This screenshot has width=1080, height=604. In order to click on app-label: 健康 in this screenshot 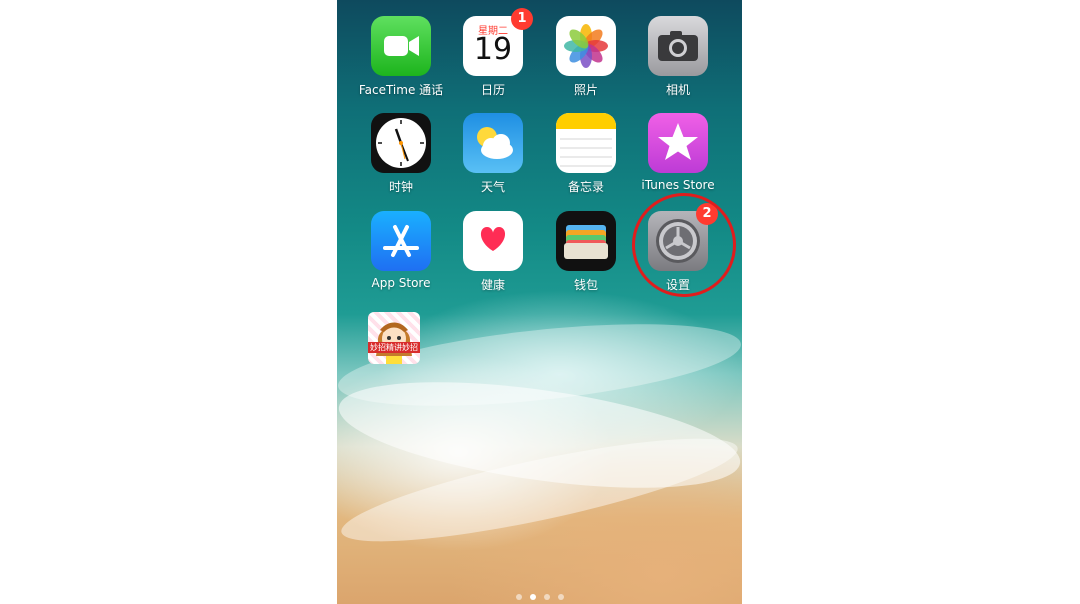, I will do `click(492, 285)`.